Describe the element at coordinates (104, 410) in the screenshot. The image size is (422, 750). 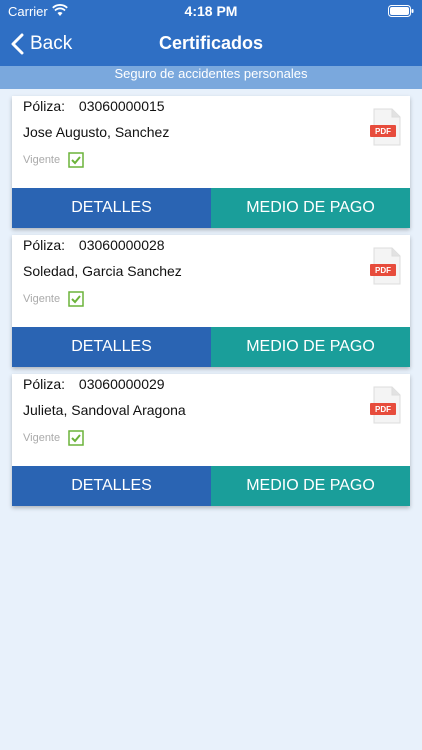
I see `holder-name: Julieta, Sandoval Aragona` at that location.